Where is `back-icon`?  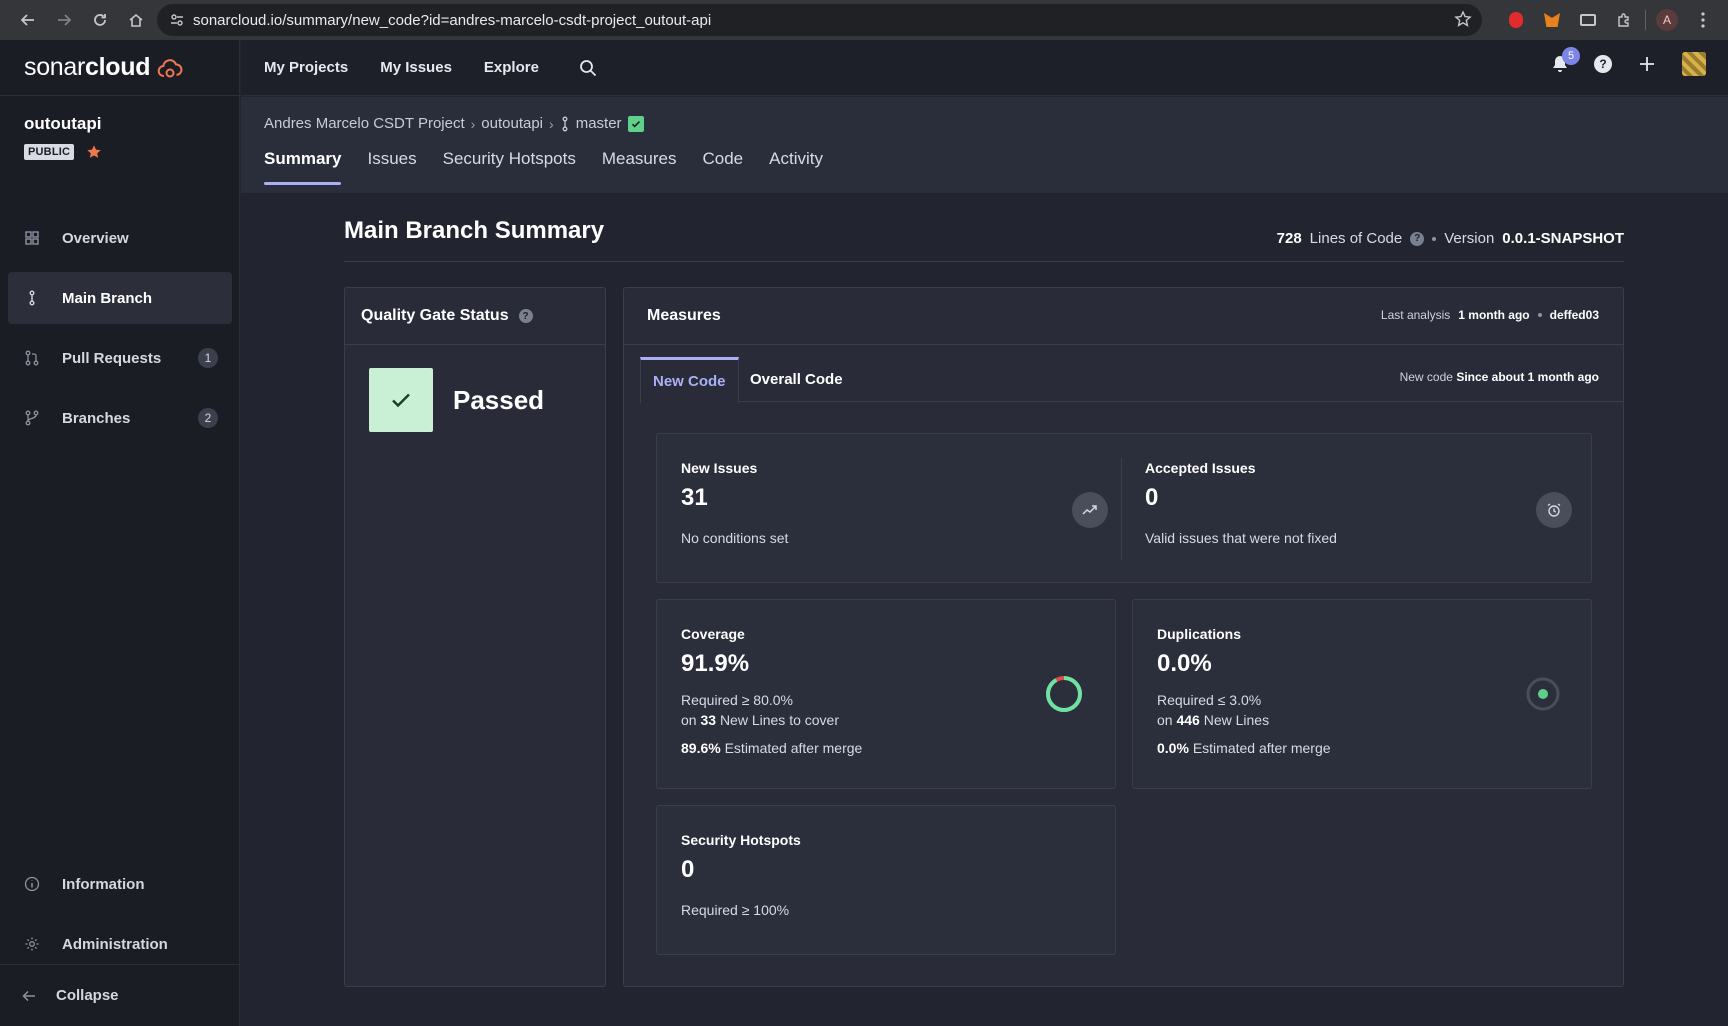 back-icon is located at coordinates (28, 20).